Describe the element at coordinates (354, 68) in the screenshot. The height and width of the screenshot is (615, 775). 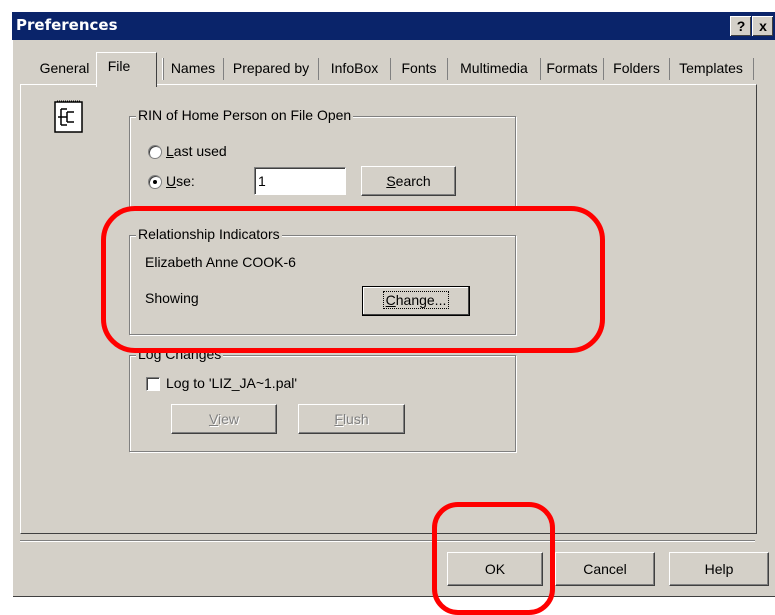
I see `tab-infobox: InfoBox` at that location.